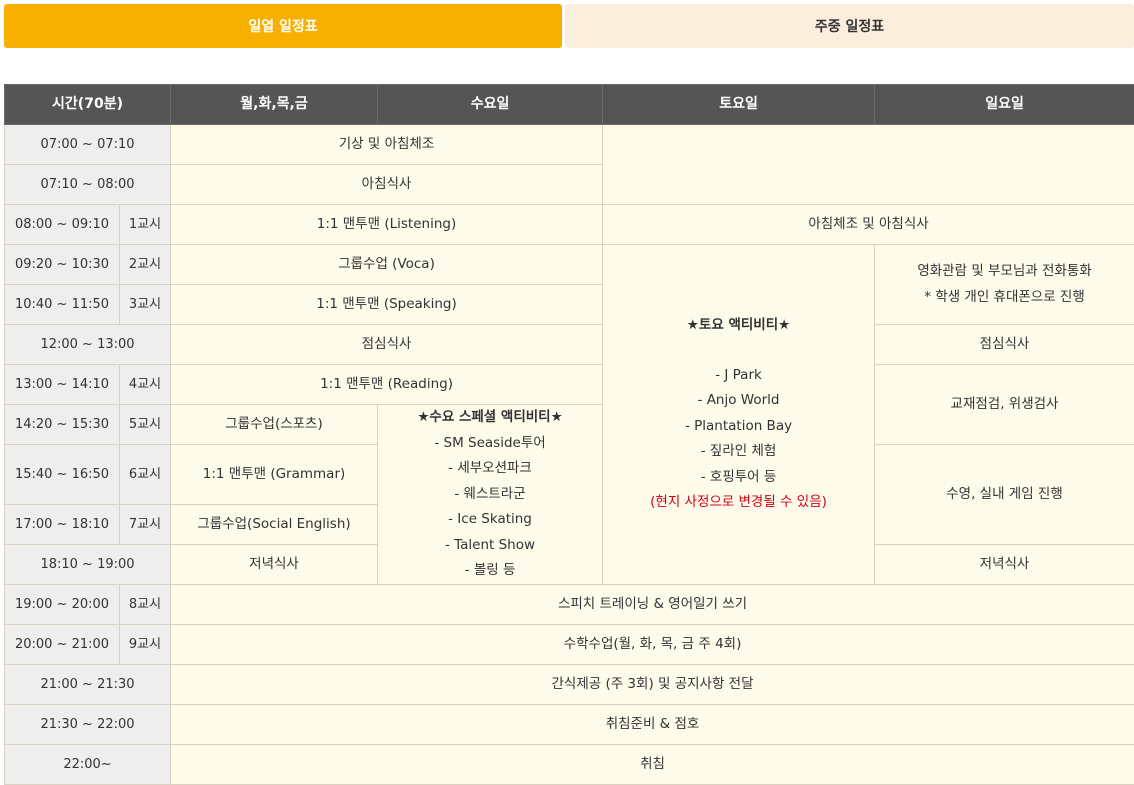 This screenshot has height=785, width=1134. What do you see at coordinates (652, 685) in the screenshot?
I see `all-days-cell: 간식제공 (주 3회) 및 공지사항 전달` at bounding box center [652, 685].